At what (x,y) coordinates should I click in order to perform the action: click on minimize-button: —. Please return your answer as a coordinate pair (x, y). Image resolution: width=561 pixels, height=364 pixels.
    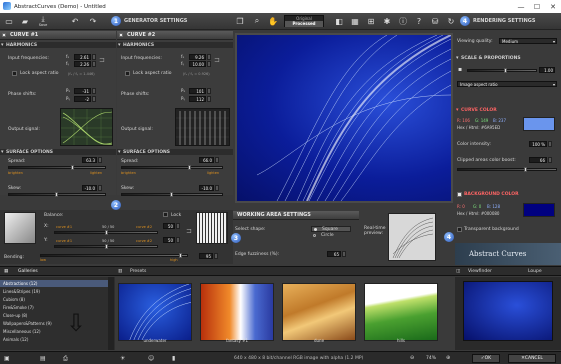
    Looking at the image, I should click on (521, 6).